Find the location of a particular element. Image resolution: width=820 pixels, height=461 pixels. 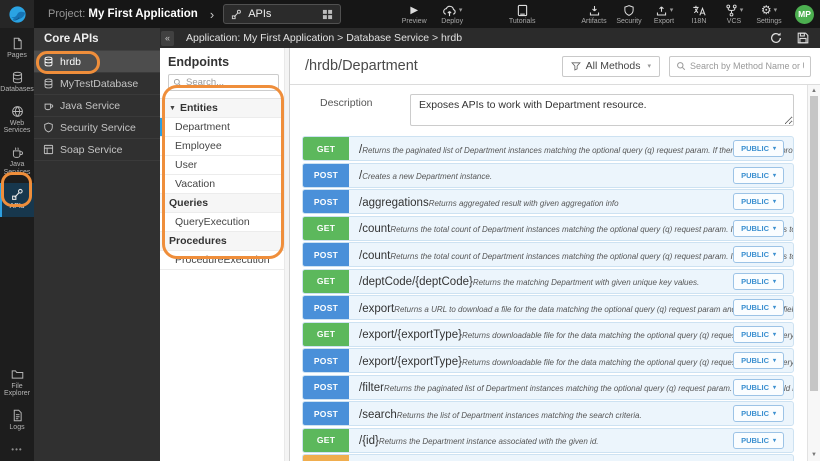

settings-button: ⚙ ▾ Settings is located at coordinates (769, 14).